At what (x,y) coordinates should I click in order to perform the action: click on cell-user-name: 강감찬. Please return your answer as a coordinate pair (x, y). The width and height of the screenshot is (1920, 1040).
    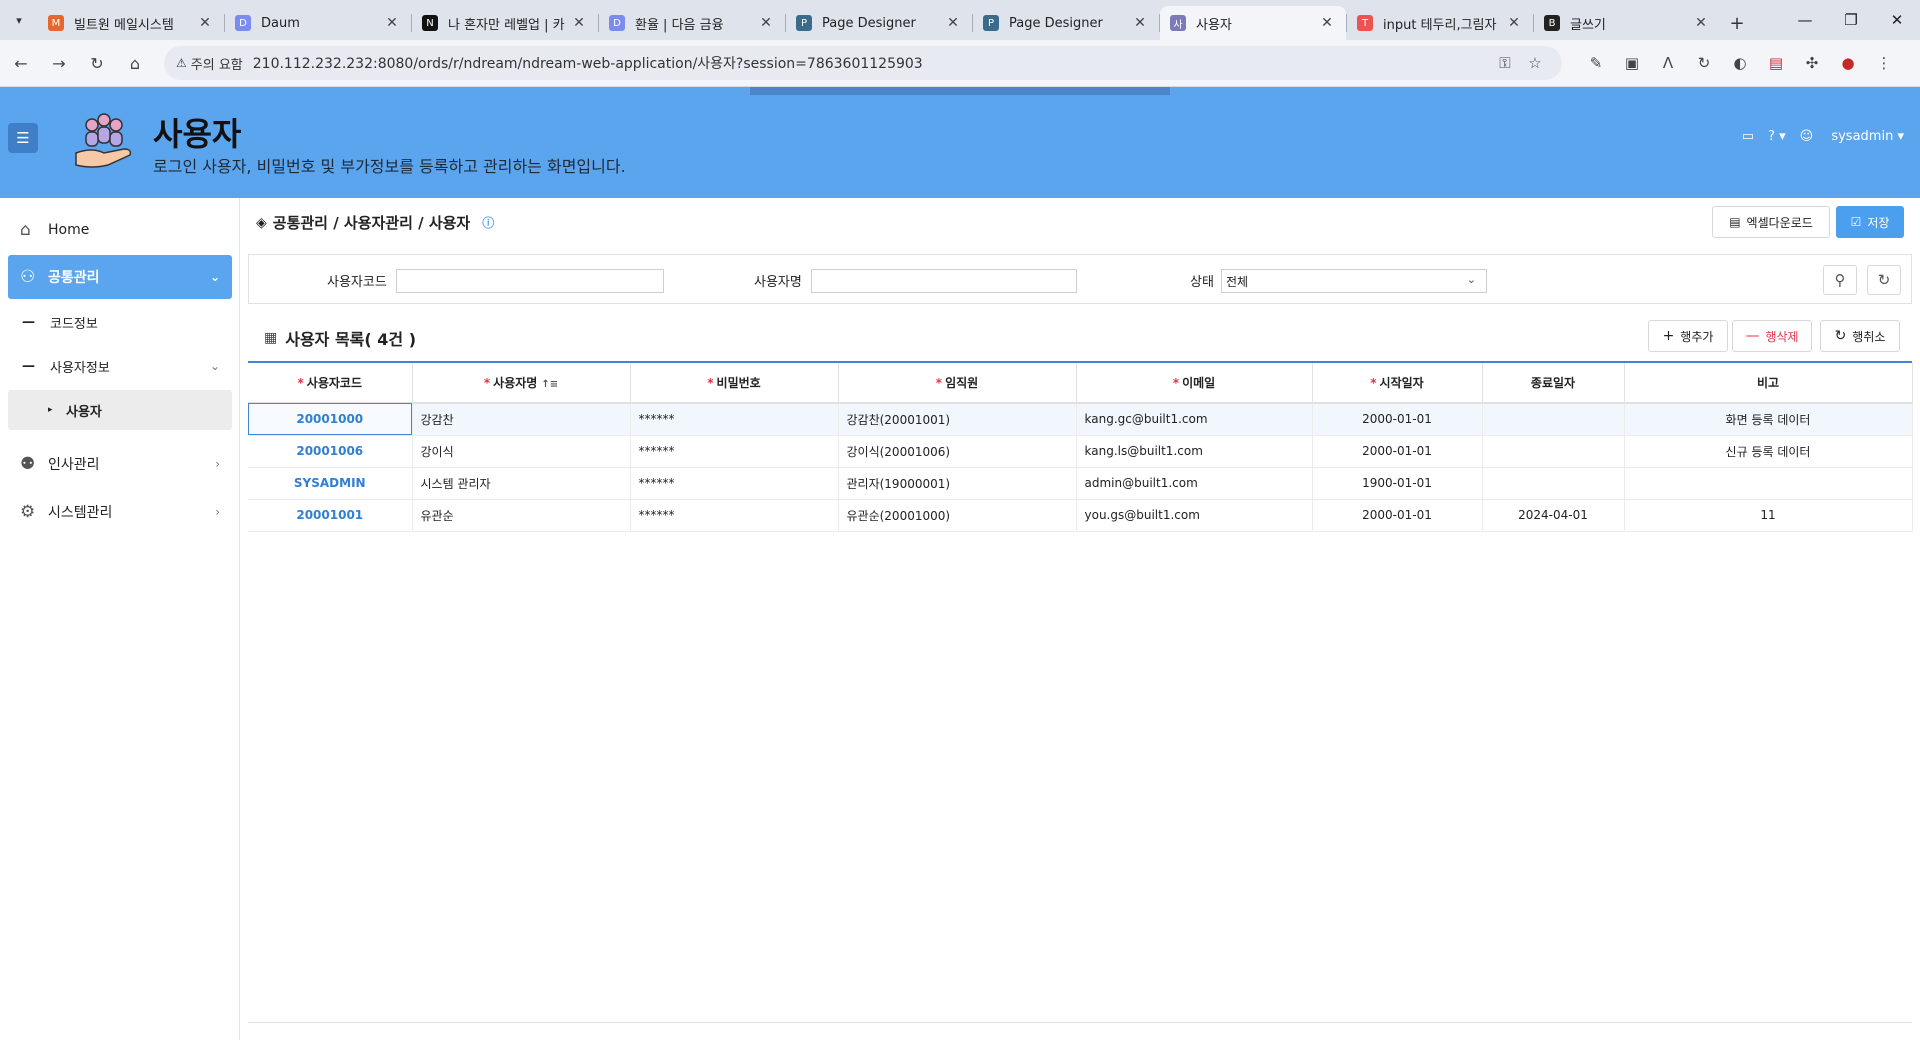
    Looking at the image, I should click on (521, 419).